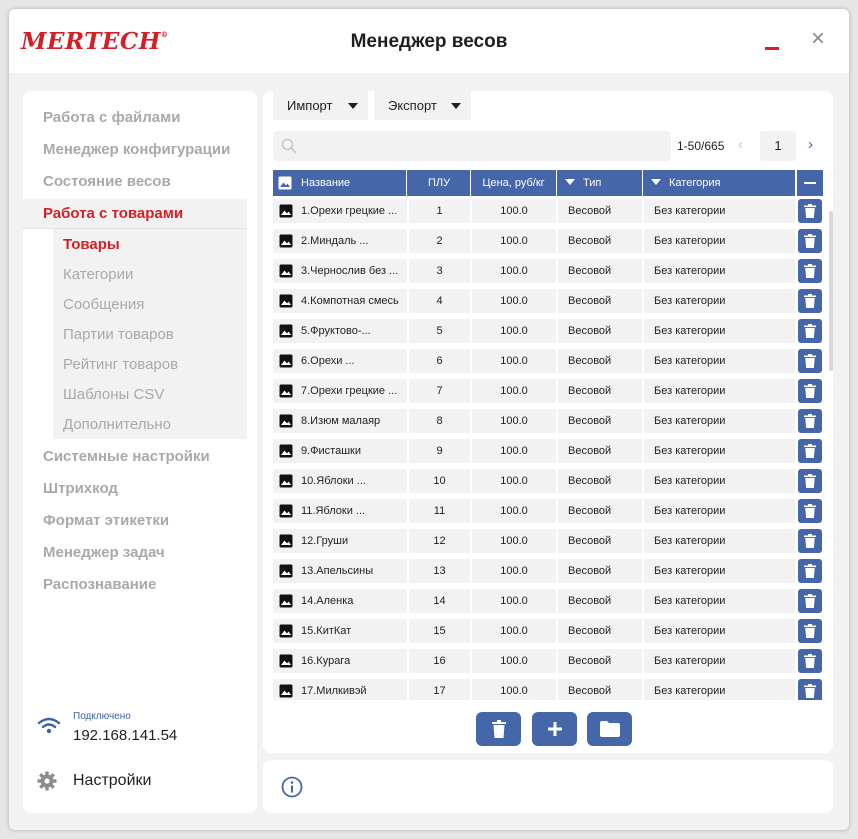  What do you see at coordinates (153, 395) in the screenshot?
I see `sidebar-subitem: Шаблоны CSV` at bounding box center [153, 395].